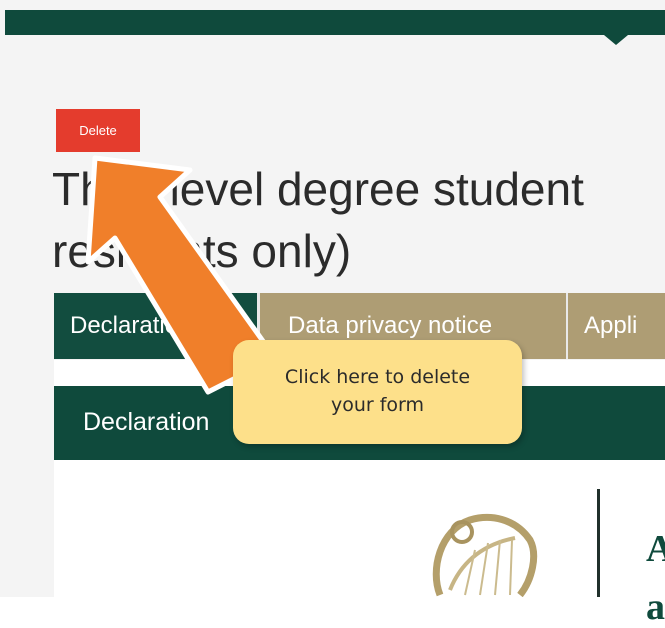 This screenshot has width=665, height=628. Describe the element at coordinates (377, 377) in the screenshot. I see `callout-text-line-1: Click here to delete` at that location.